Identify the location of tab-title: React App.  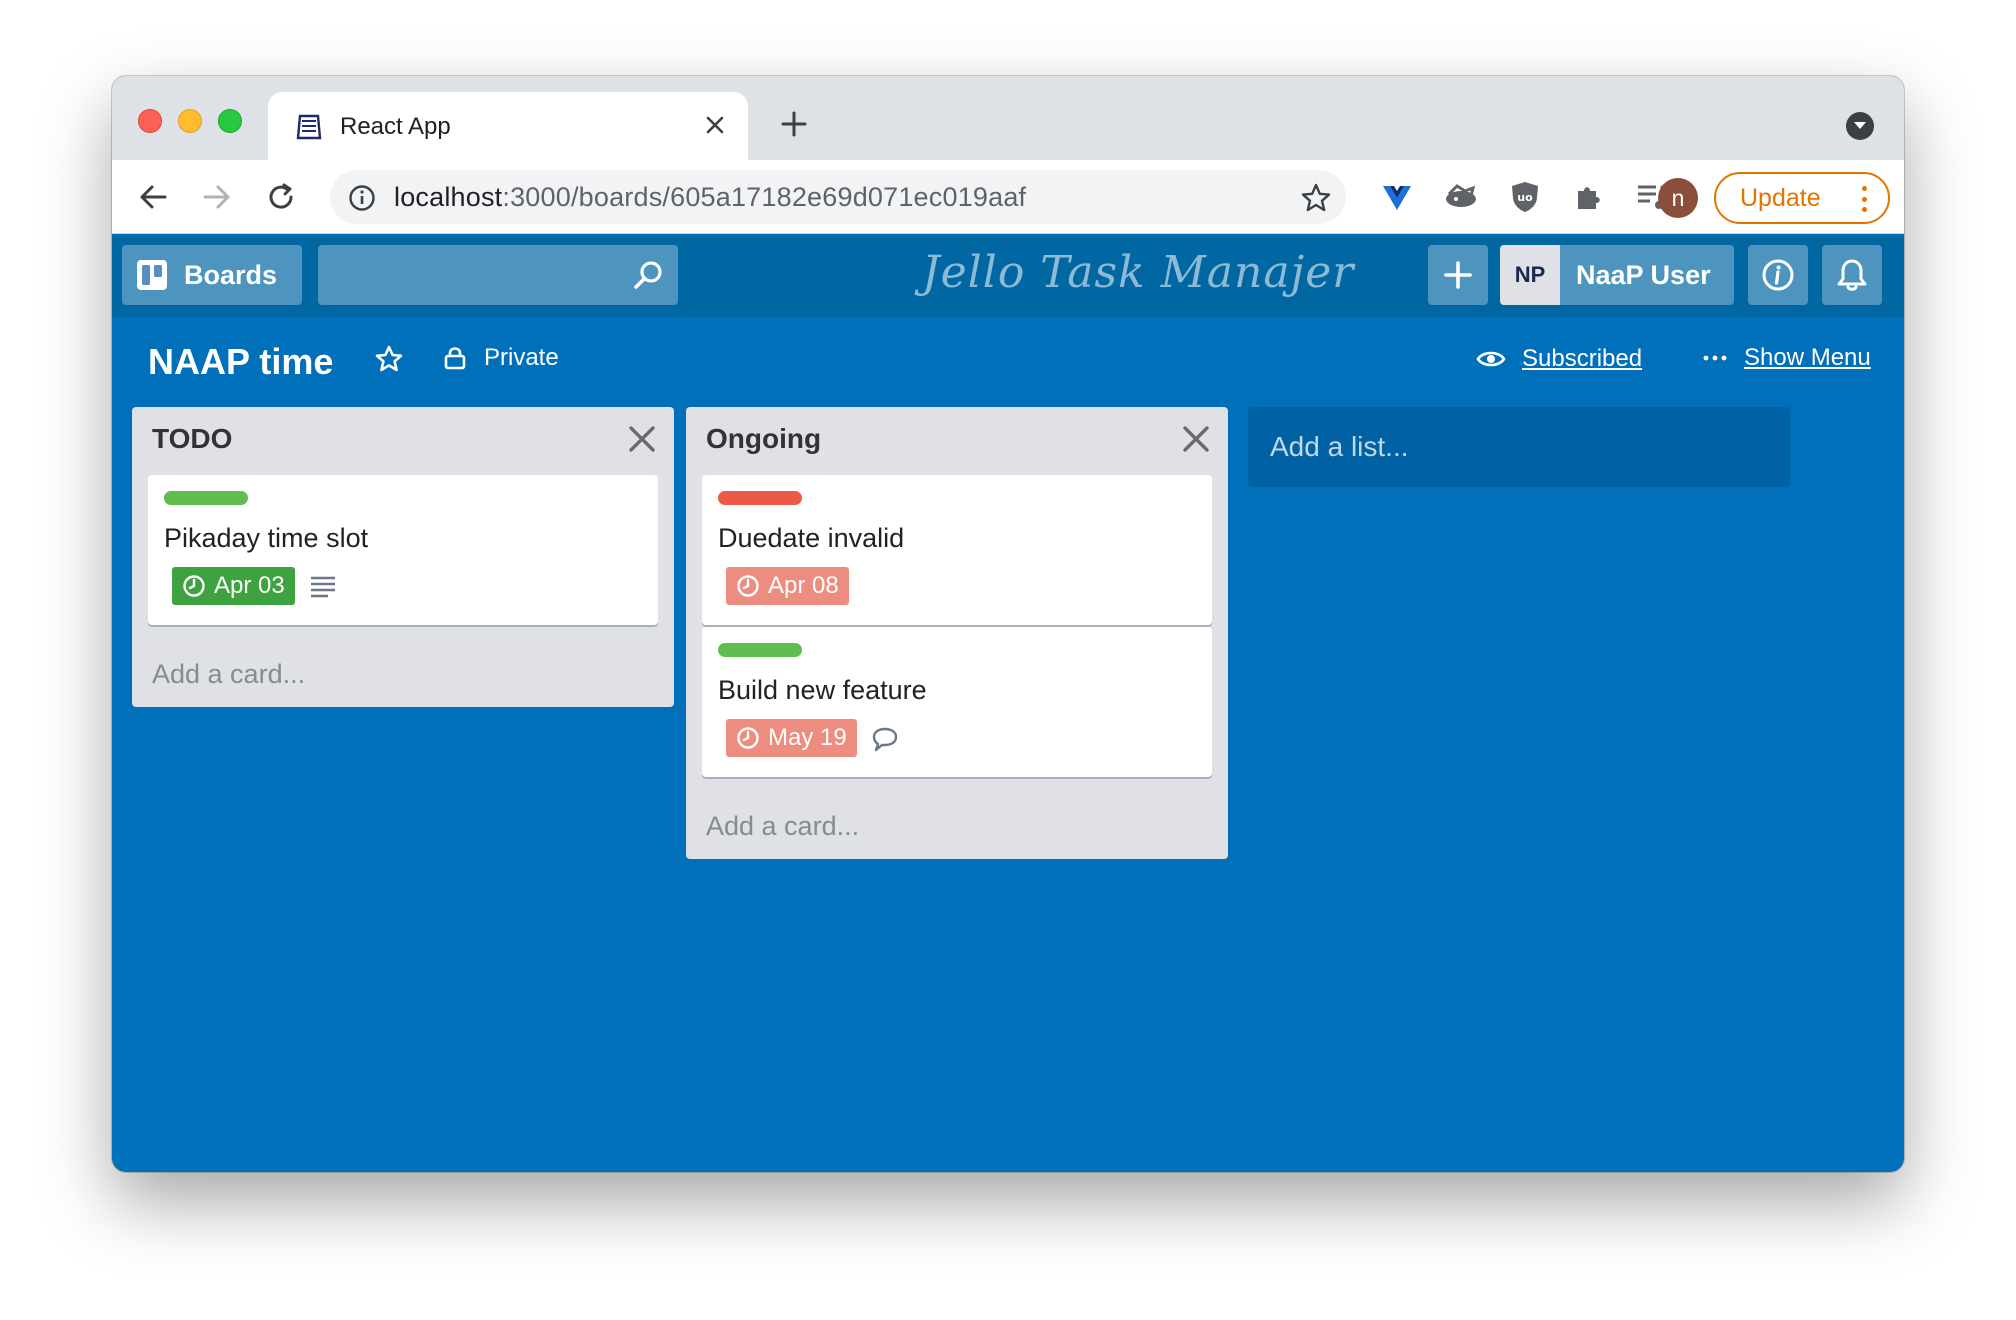
(395, 126).